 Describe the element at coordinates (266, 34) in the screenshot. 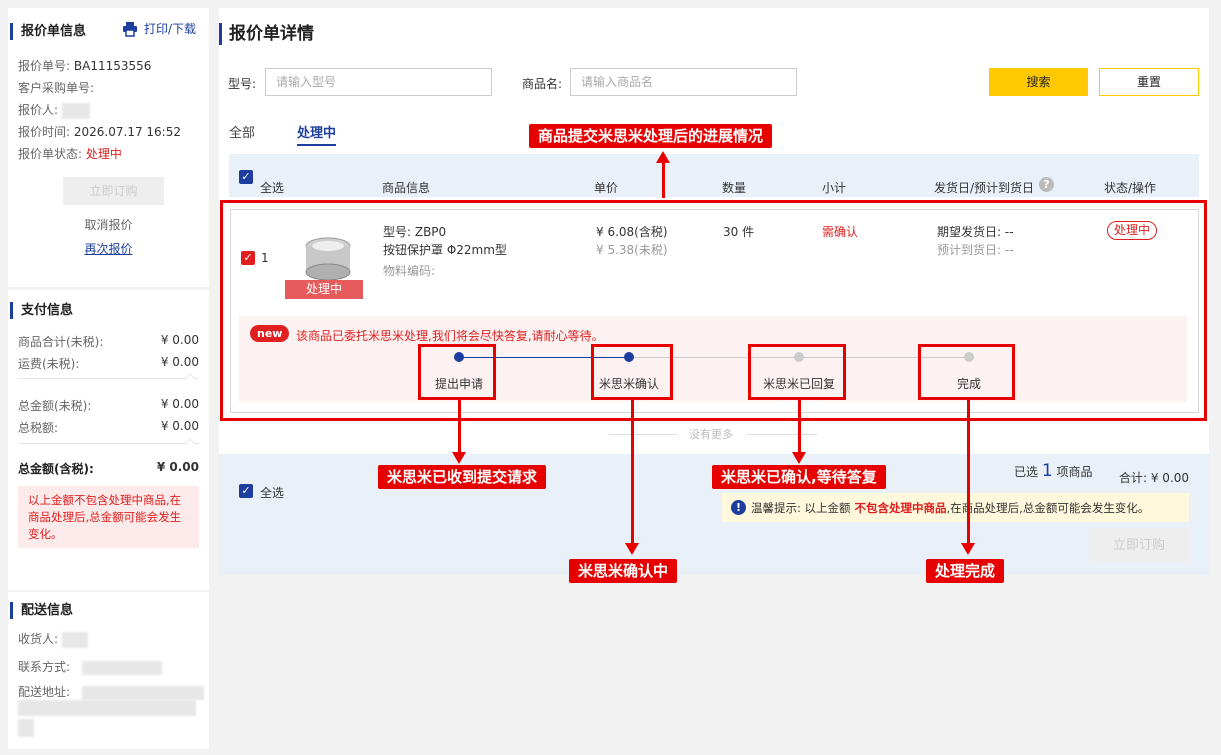

I see `page-title: 报价单详情` at that location.